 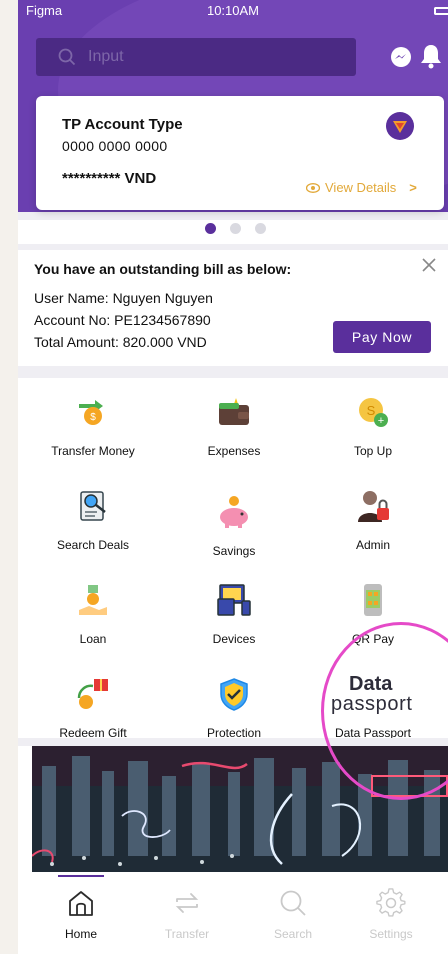 I want to click on bill-user-name: User Name: Nguyen Nguyen, so click(x=123, y=298).